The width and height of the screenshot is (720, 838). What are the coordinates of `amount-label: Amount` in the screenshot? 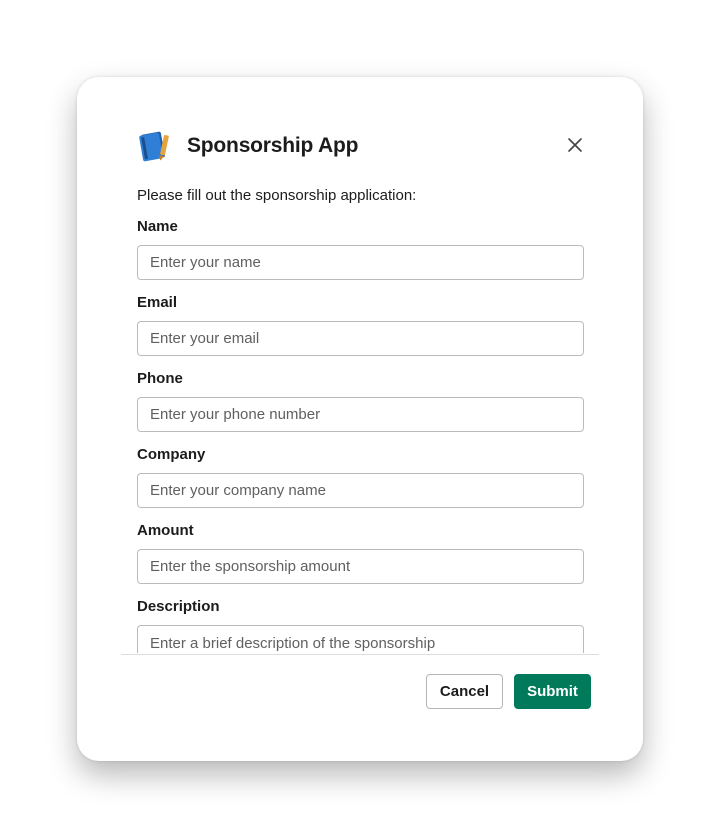 It's located at (165, 530).